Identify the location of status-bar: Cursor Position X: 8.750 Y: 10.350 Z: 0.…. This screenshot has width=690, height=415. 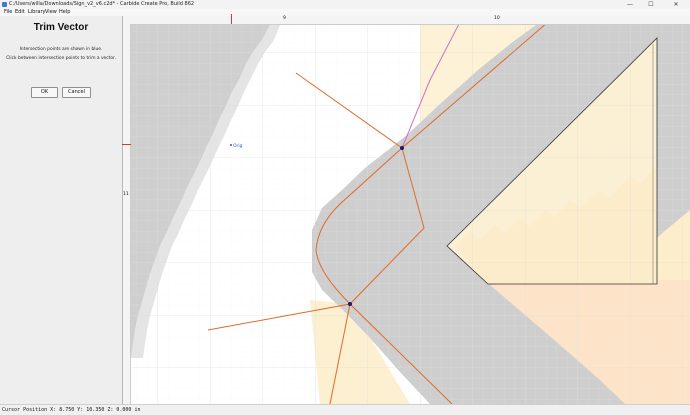
(345, 409).